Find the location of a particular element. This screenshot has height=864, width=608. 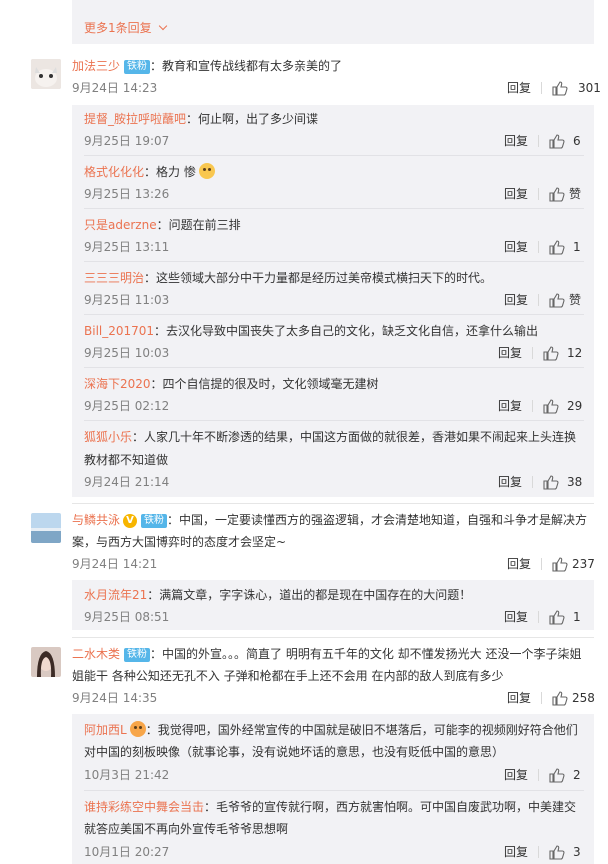

reply-time: 9月25日 08:51 is located at coordinates (127, 617).